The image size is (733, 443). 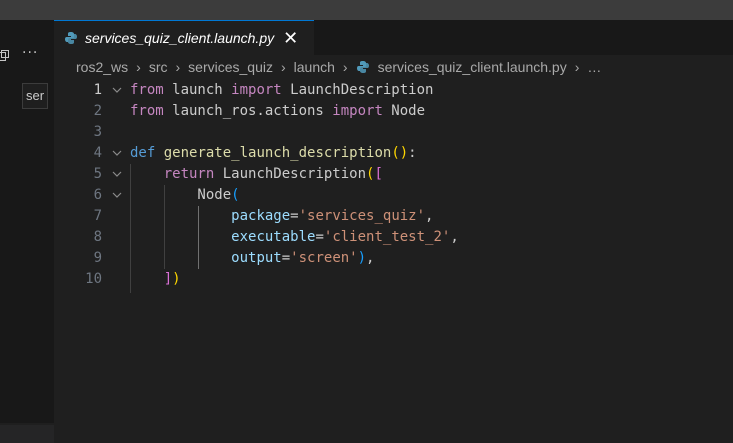 What do you see at coordinates (290, 38) in the screenshot?
I see `close-icon: ✕` at bounding box center [290, 38].